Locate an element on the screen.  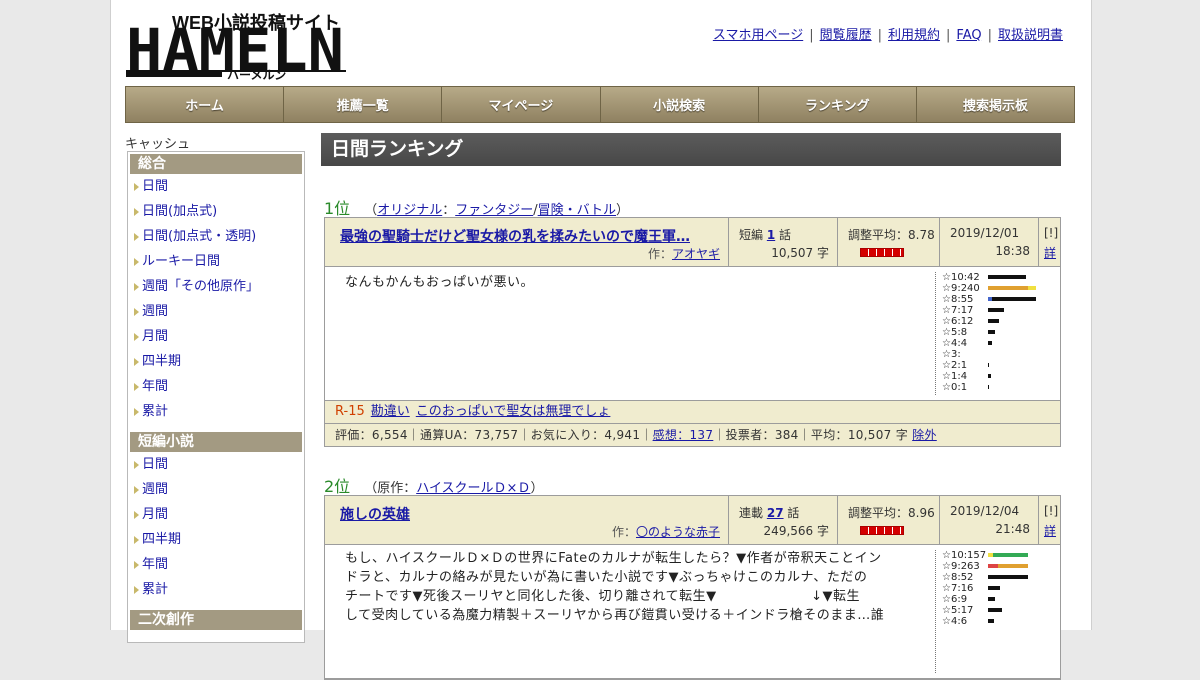
terms-link: 利用規約 is located at coordinates (914, 35).